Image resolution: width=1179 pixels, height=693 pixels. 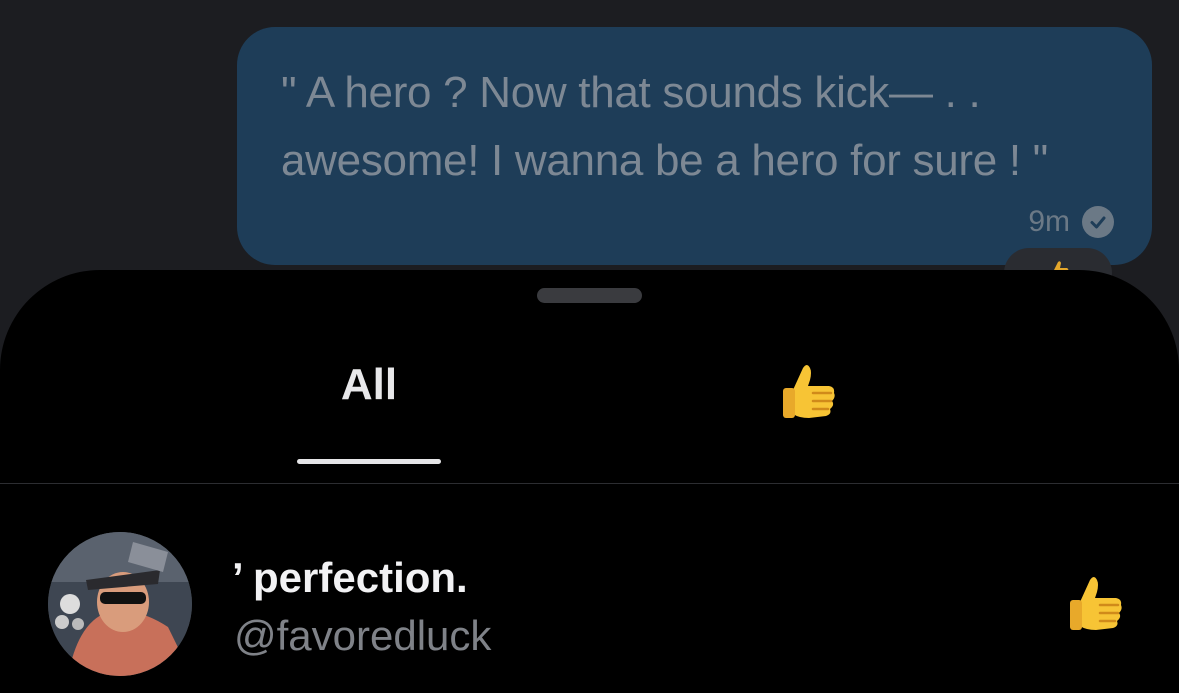 I want to click on tab-all-label: All, so click(x=369, y=384).